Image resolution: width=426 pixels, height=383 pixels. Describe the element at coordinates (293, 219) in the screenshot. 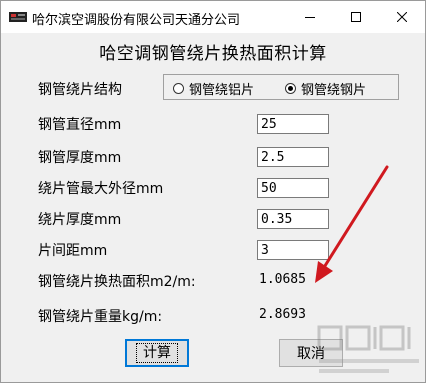

I see `fin-thickness-input` at that location.